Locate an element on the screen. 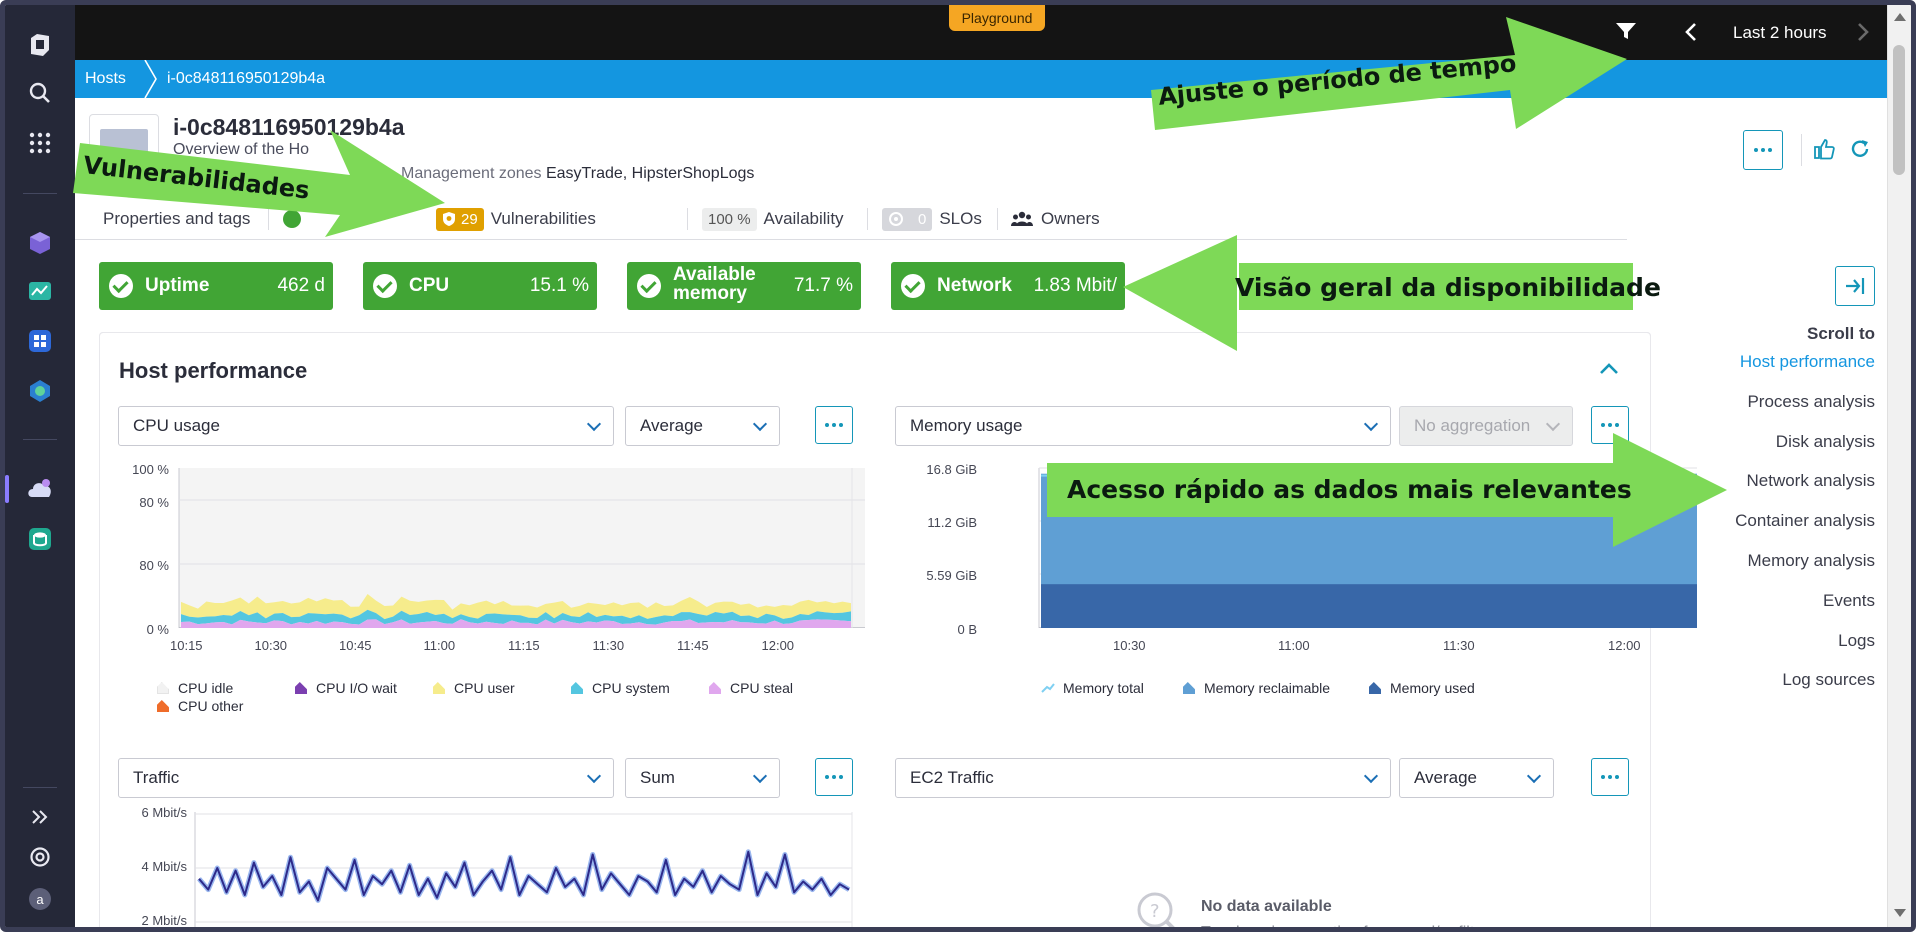 The width and height of the screenshot is (1916, 932). help-icon is located at coordinates (40, 857).